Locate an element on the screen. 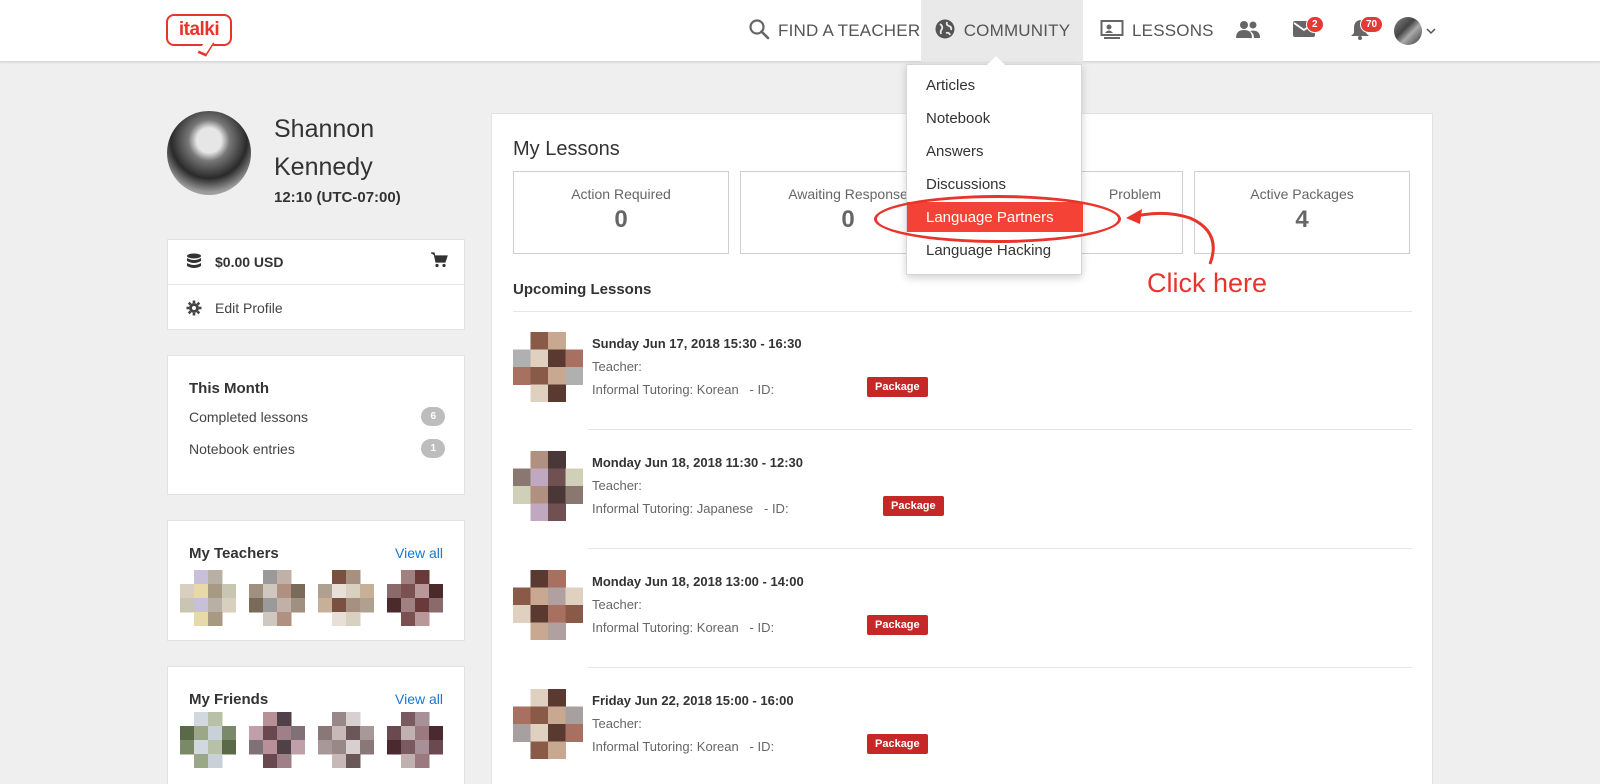  notebook-entries-label: Notebook entries is located at coordinates (242, 448).